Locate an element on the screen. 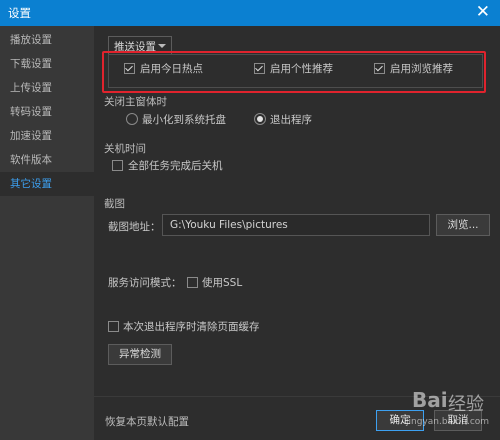 Image resolution: width=500 pixels, height=440 pixels. restore-defaults-link: 恢复本页默认配置 is located at coordinates (147, 421).